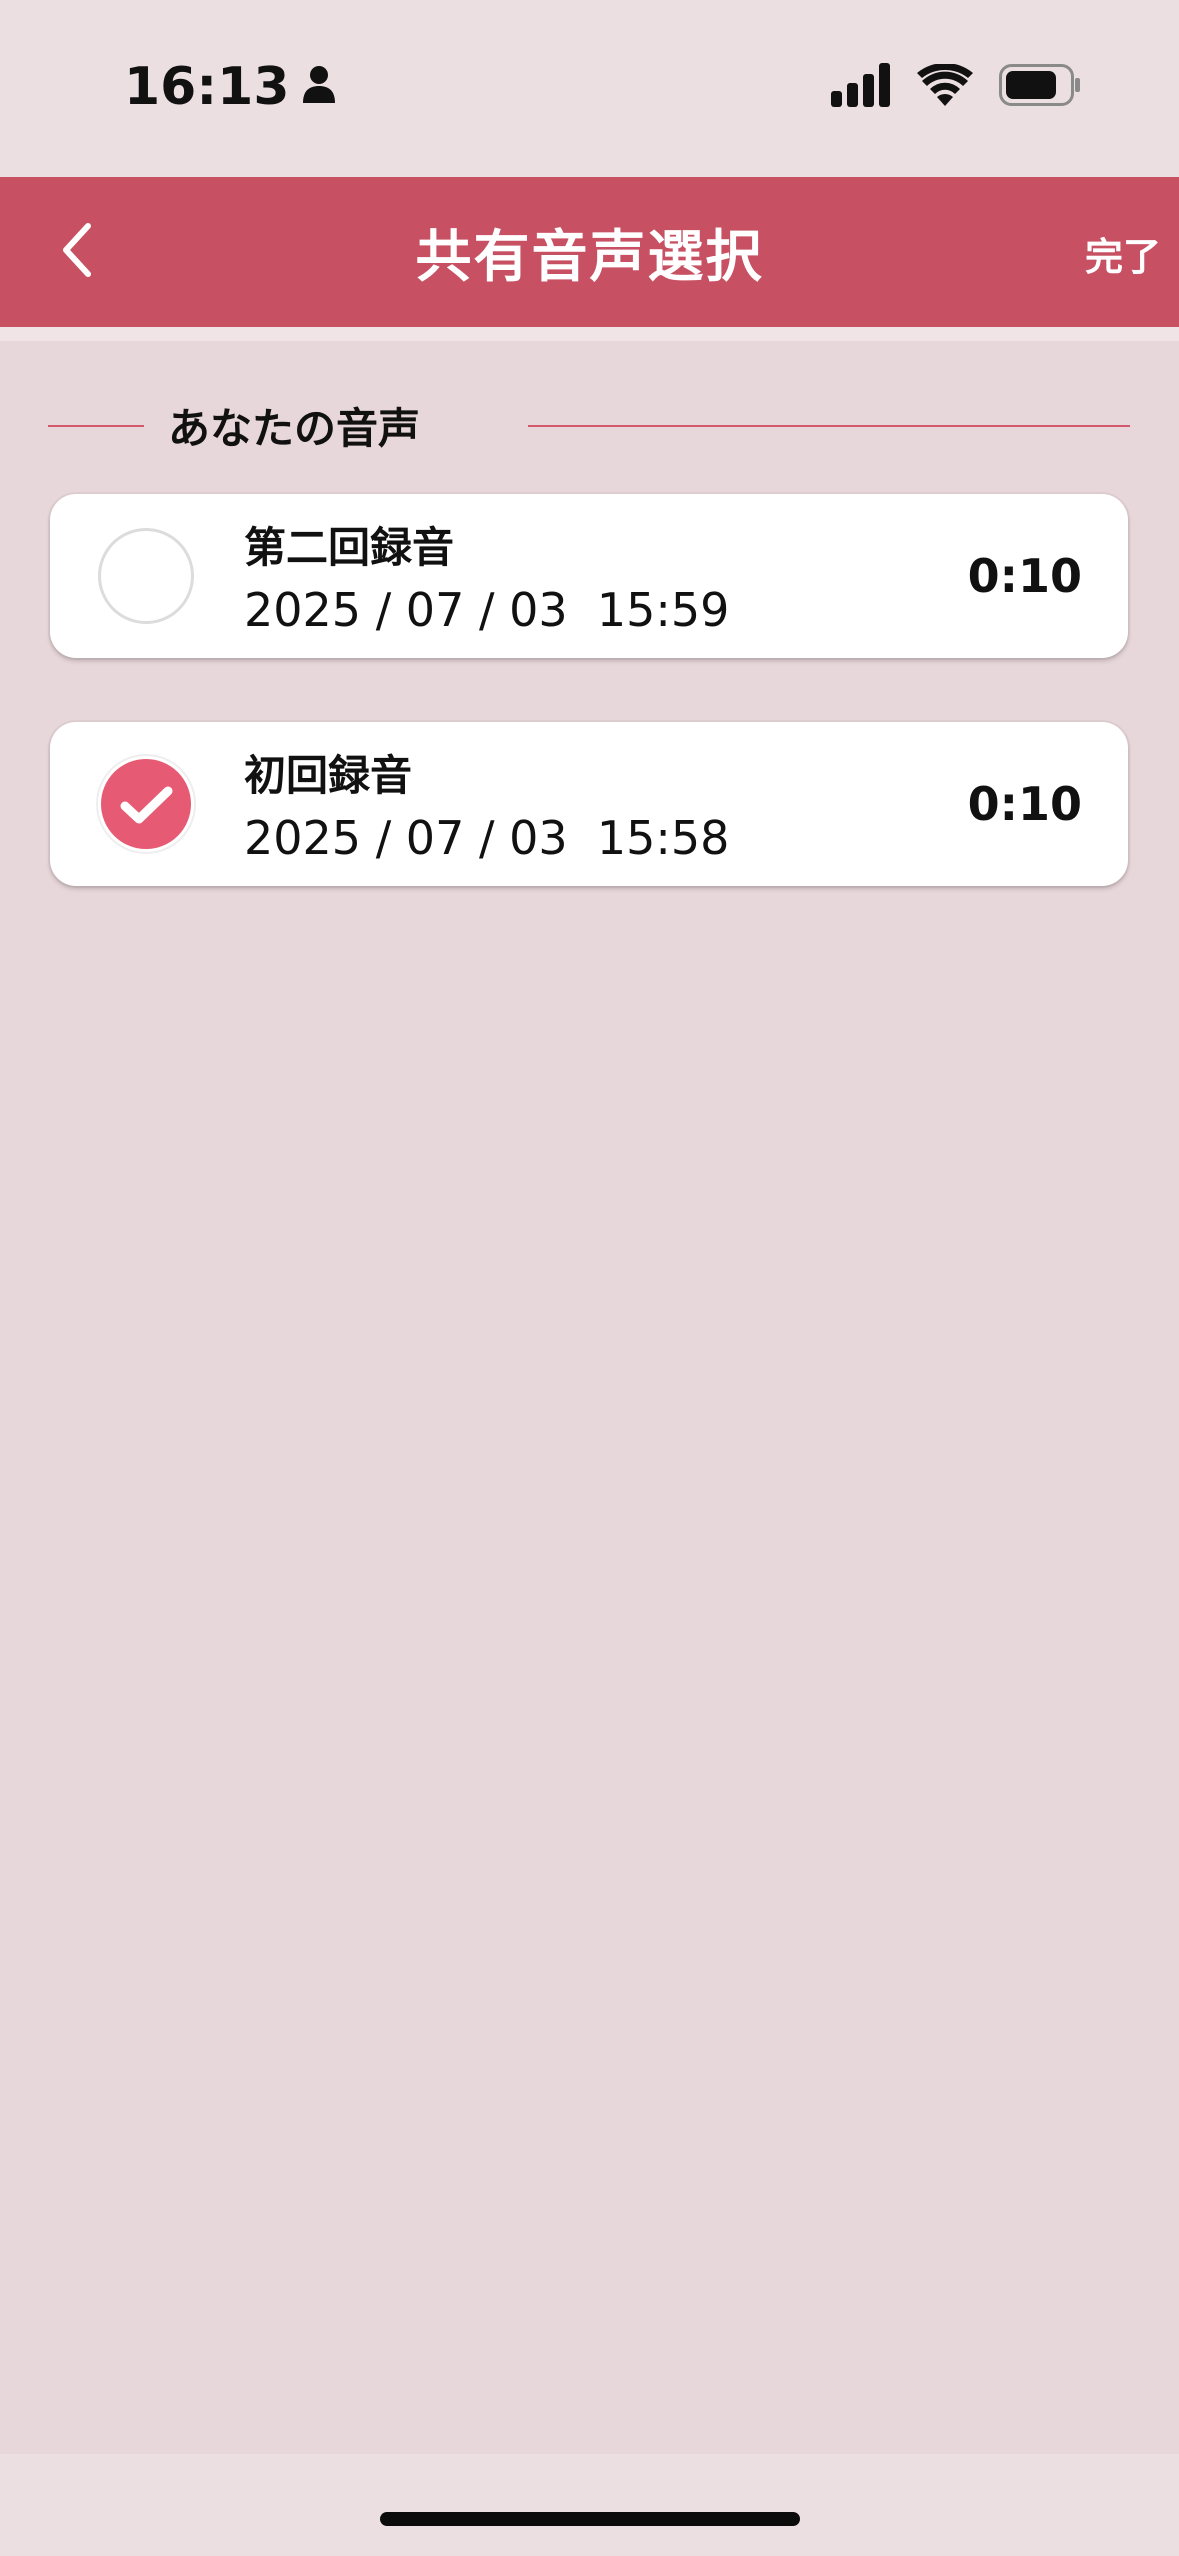  Describe the element at coordinates (1123, 253) in the screenshot. I see `done-button: 完了` at that location.